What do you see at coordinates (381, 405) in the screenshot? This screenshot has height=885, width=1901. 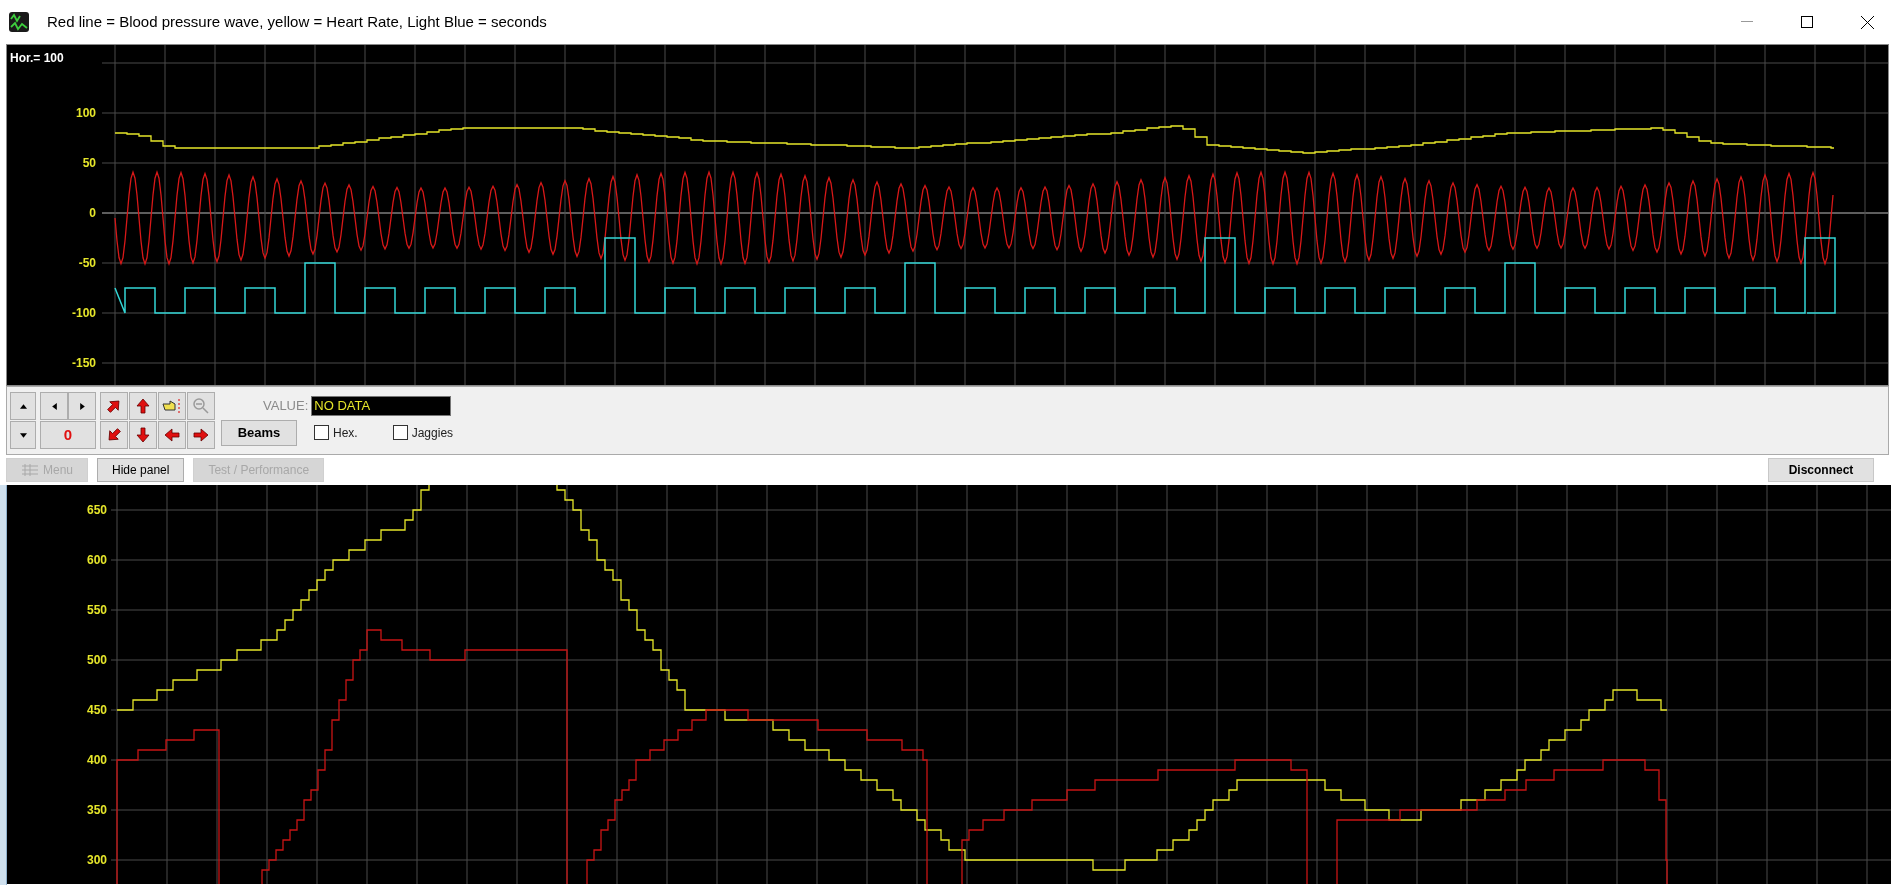 I see `value-field: NO DATA` at bounding box center [381, 405].